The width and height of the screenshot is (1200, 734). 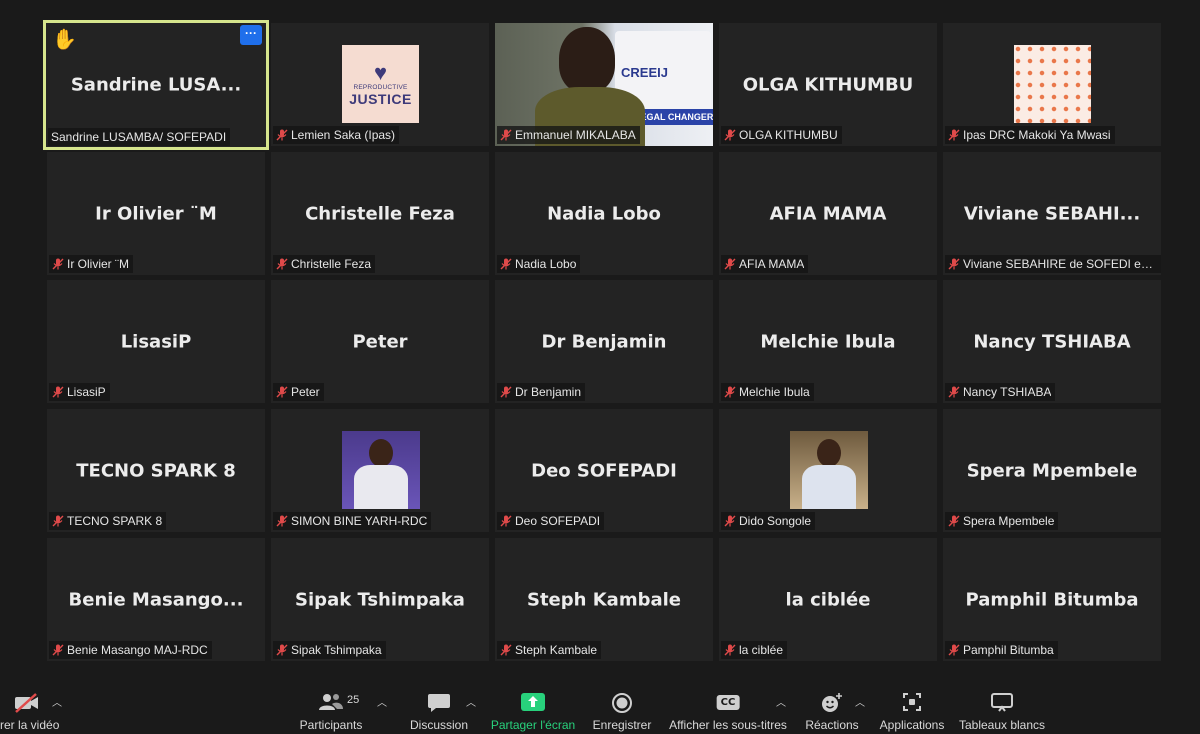 I want to click on participant-center-name: Peter, so click(x=380, y=341).